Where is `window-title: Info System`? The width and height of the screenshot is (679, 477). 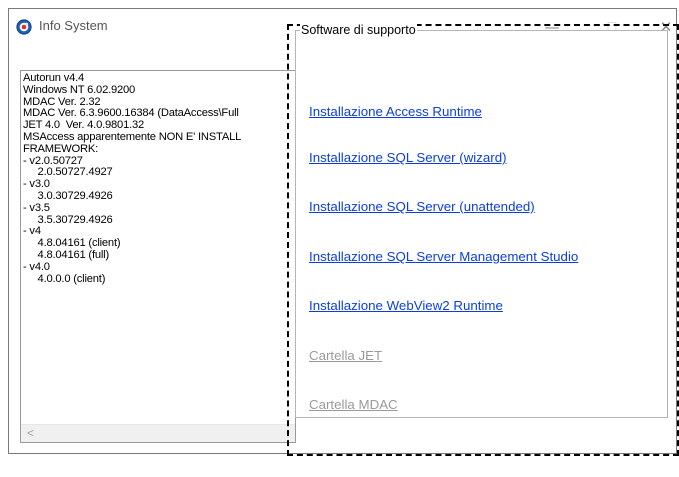 window-title: Info System is located at coordinates (73, 25).